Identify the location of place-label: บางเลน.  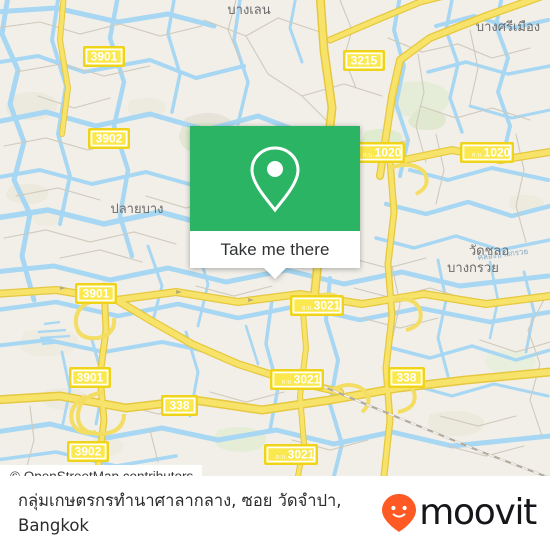
(248, 10).